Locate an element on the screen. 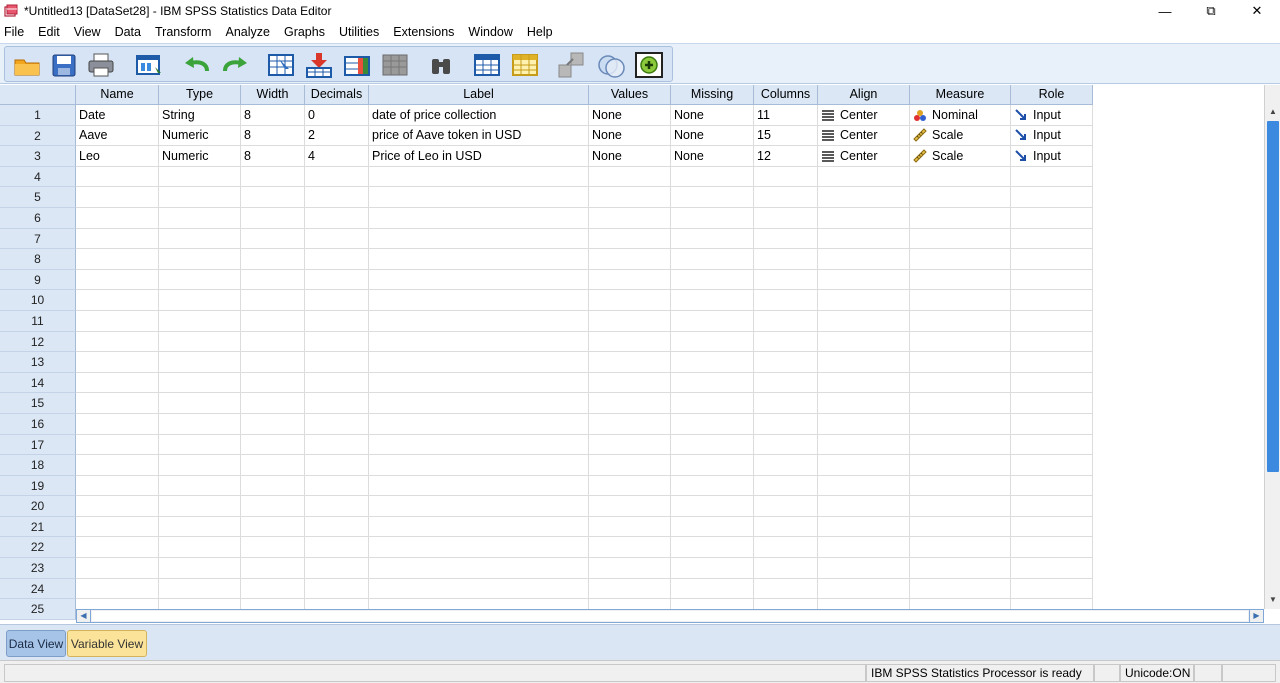 The width and height of the screenshot is (1280, 683). col-header-missing: Missing is located at coordinates (712, 95).